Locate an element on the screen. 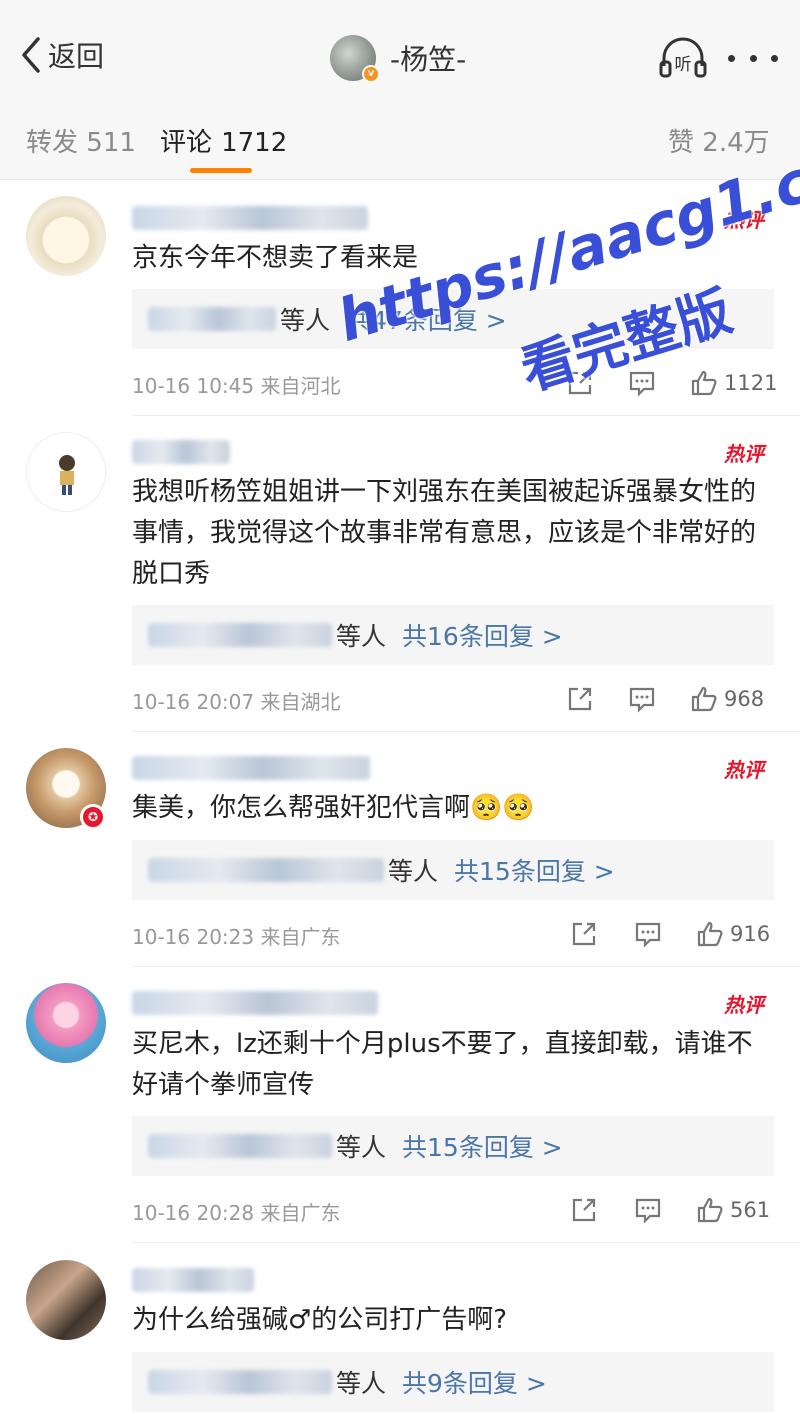 The height and width of the screenshot is (1414, 800). like-count: 968 is located at coordinates (744, 699).